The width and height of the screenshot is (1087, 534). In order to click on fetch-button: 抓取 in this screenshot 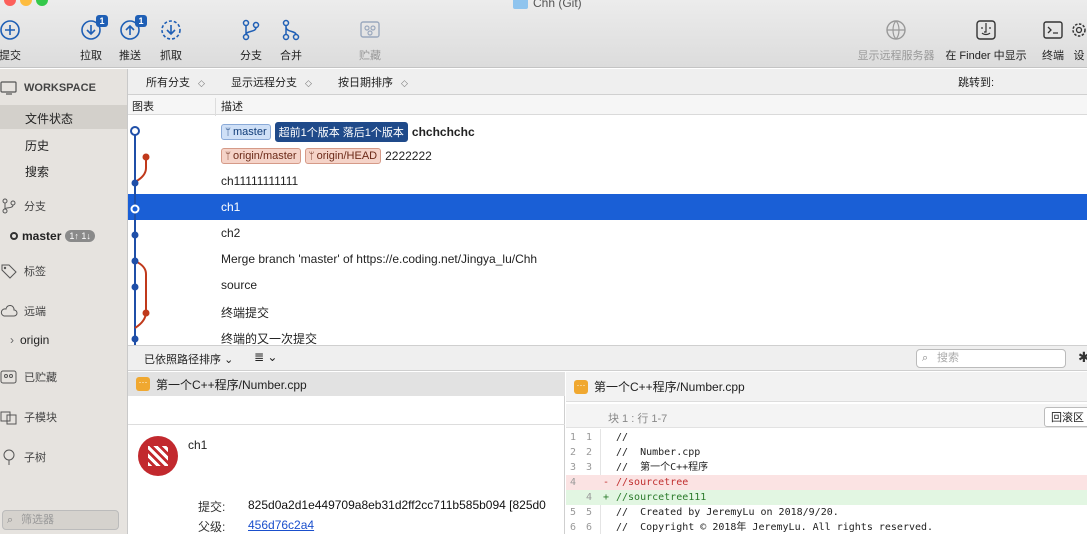, I will do `click(171, 42)`.